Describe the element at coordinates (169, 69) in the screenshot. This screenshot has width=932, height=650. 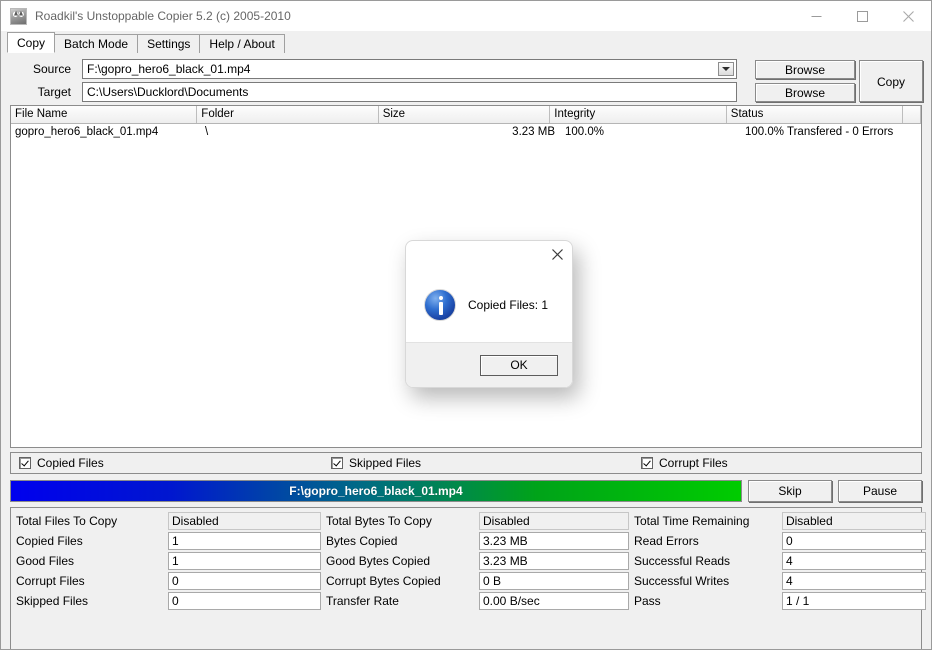
I see `source-value: F:\gopro_hero6_black_01.mp4` at that location.